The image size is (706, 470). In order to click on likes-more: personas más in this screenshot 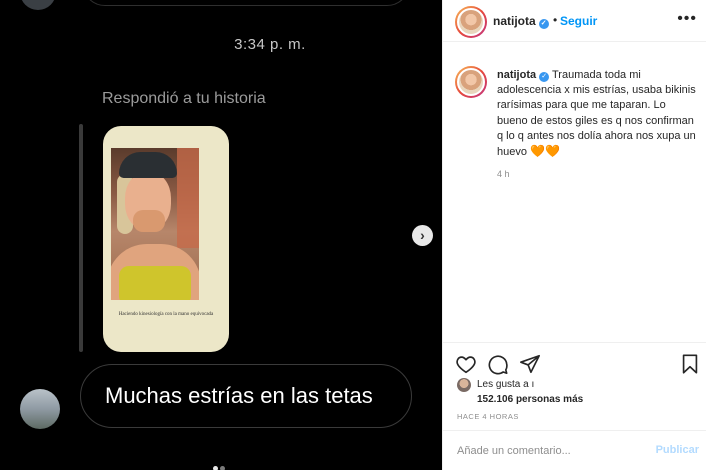, I will do `click(549, 399)`.